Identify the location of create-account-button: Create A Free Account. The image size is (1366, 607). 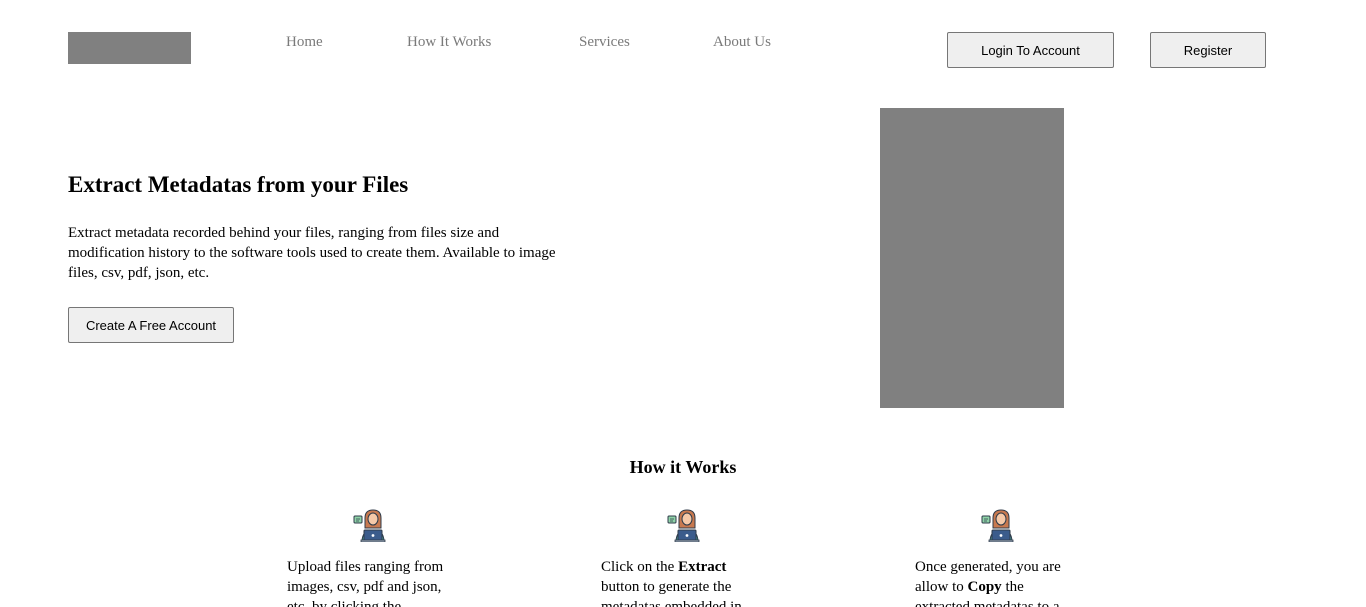
(151, 325).